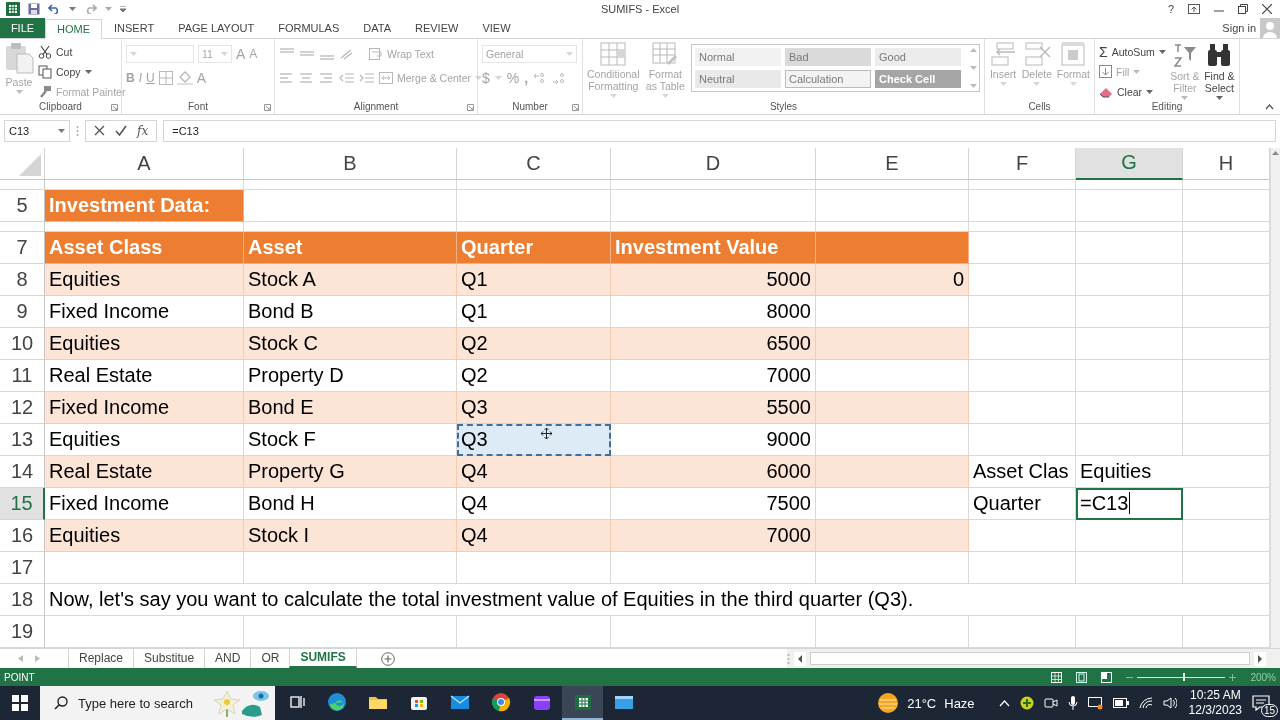  I want to click on clear-button: Clear, so click(1132, 91).